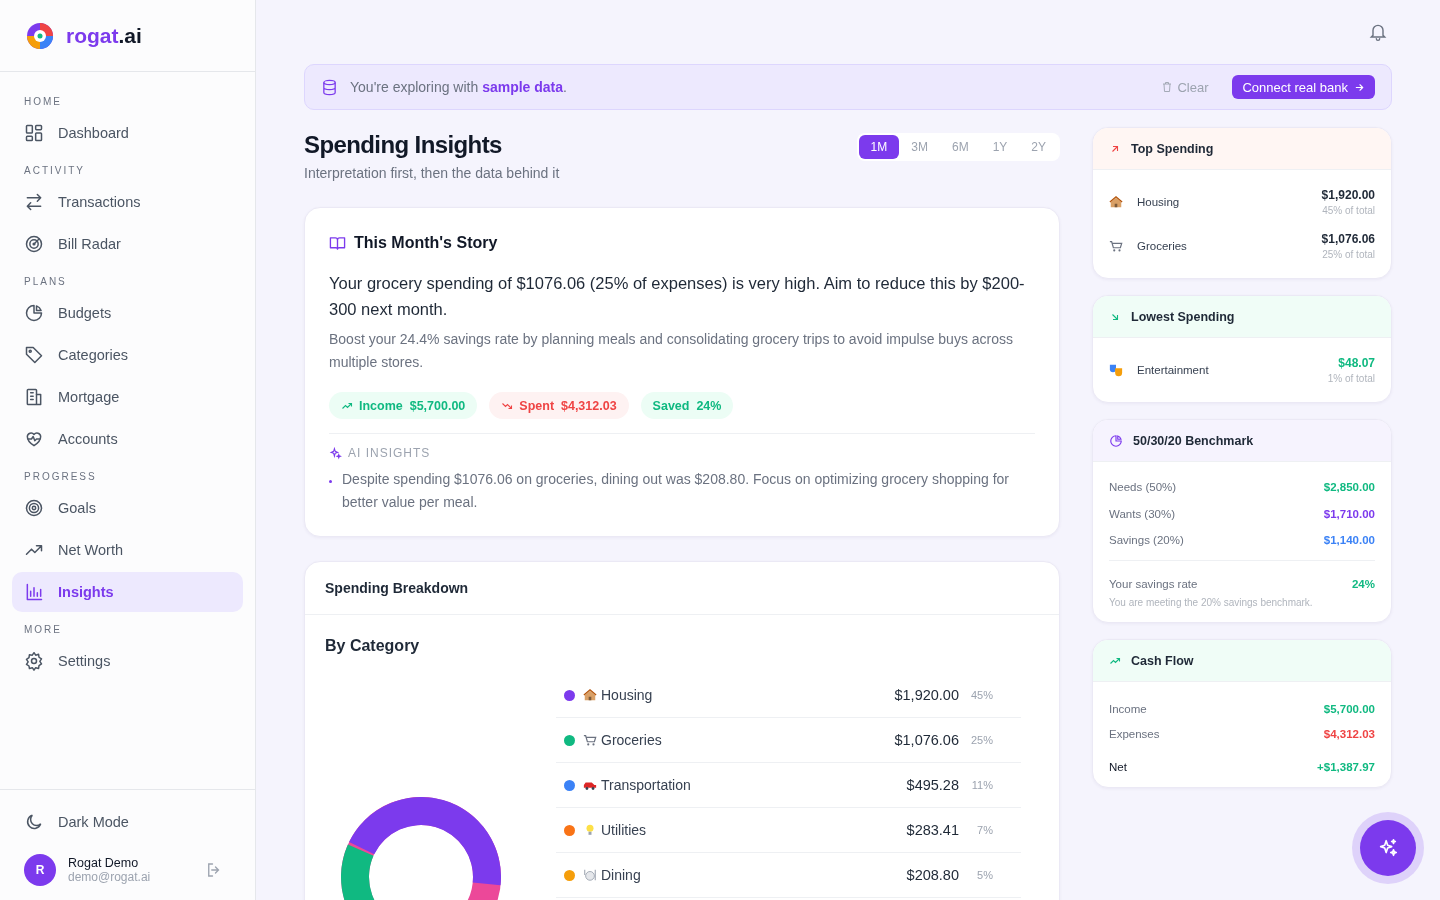 Image resolution: width=1440 pixels, height=900 pixels. Describe the element at coordinates (1356, 363) in the screenshot. I see `spending-amount: $48.07` at that location.